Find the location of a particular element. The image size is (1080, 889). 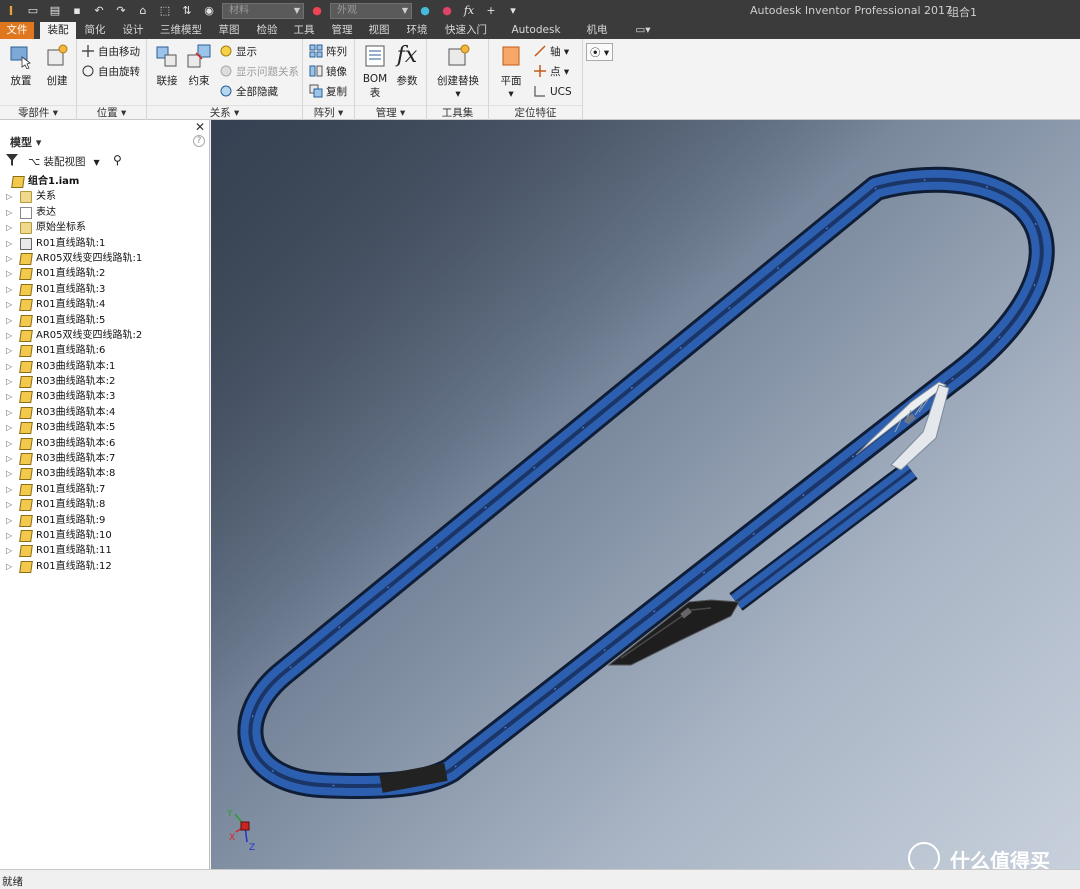

tree-row: ▷ R03曲线路轨本:8 is located at coordinates (104, 473).